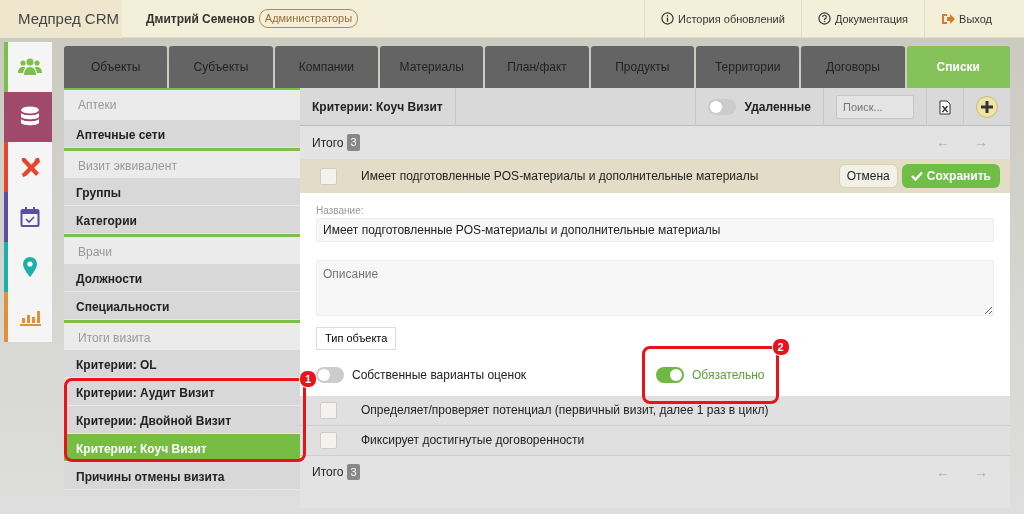  Describe the element at coordinates (182, 306) in the screenshot. I see `sidebar-item: Специальности` at that location.